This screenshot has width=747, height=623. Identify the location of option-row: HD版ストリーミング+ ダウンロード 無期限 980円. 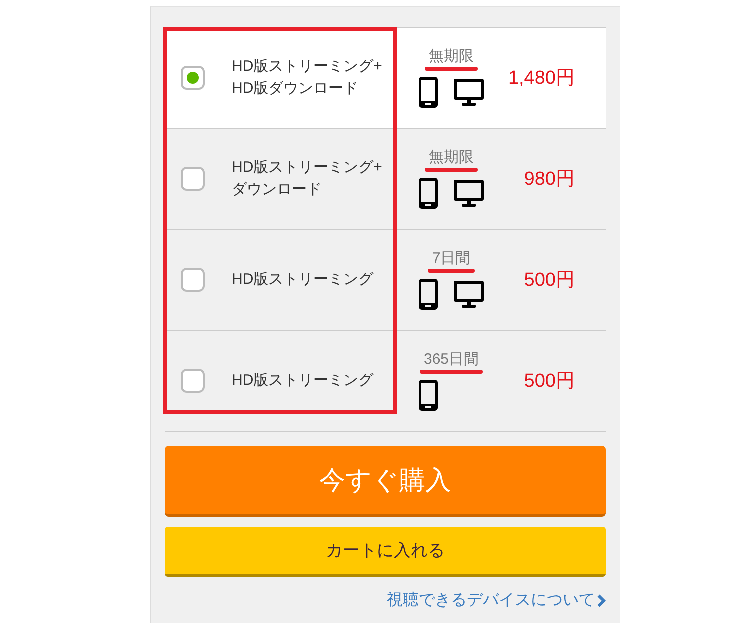
(385, 178).